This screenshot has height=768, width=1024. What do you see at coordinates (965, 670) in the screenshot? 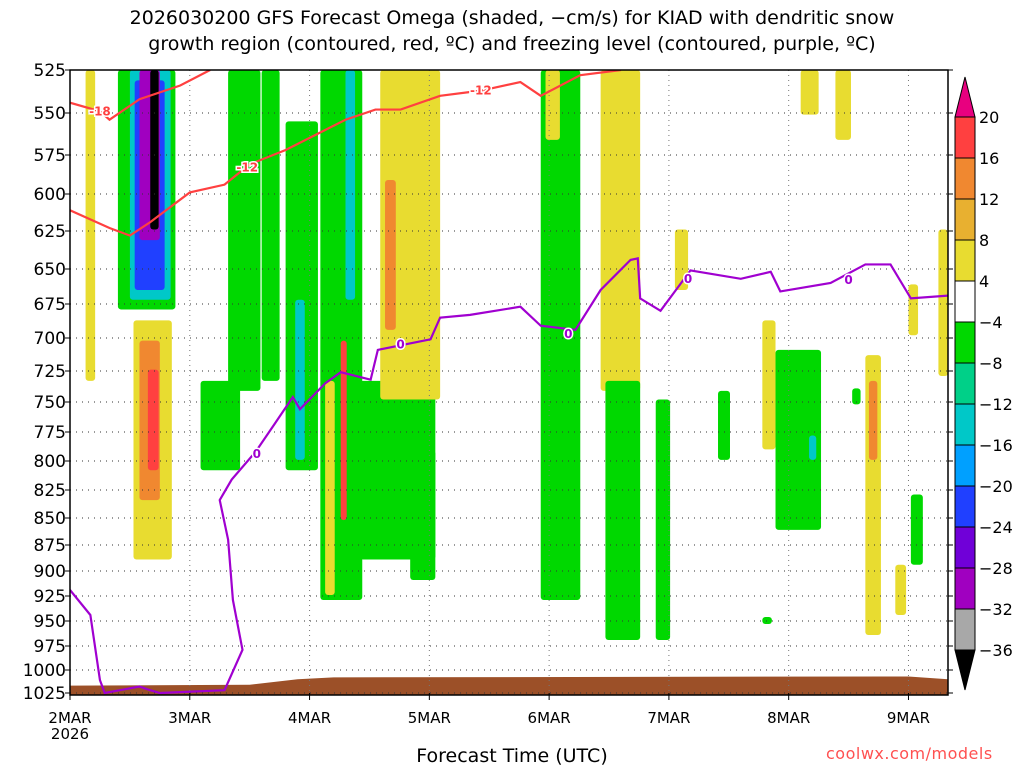
I see `colorbar-bottom-arrow` at bounding box center [965, 670].